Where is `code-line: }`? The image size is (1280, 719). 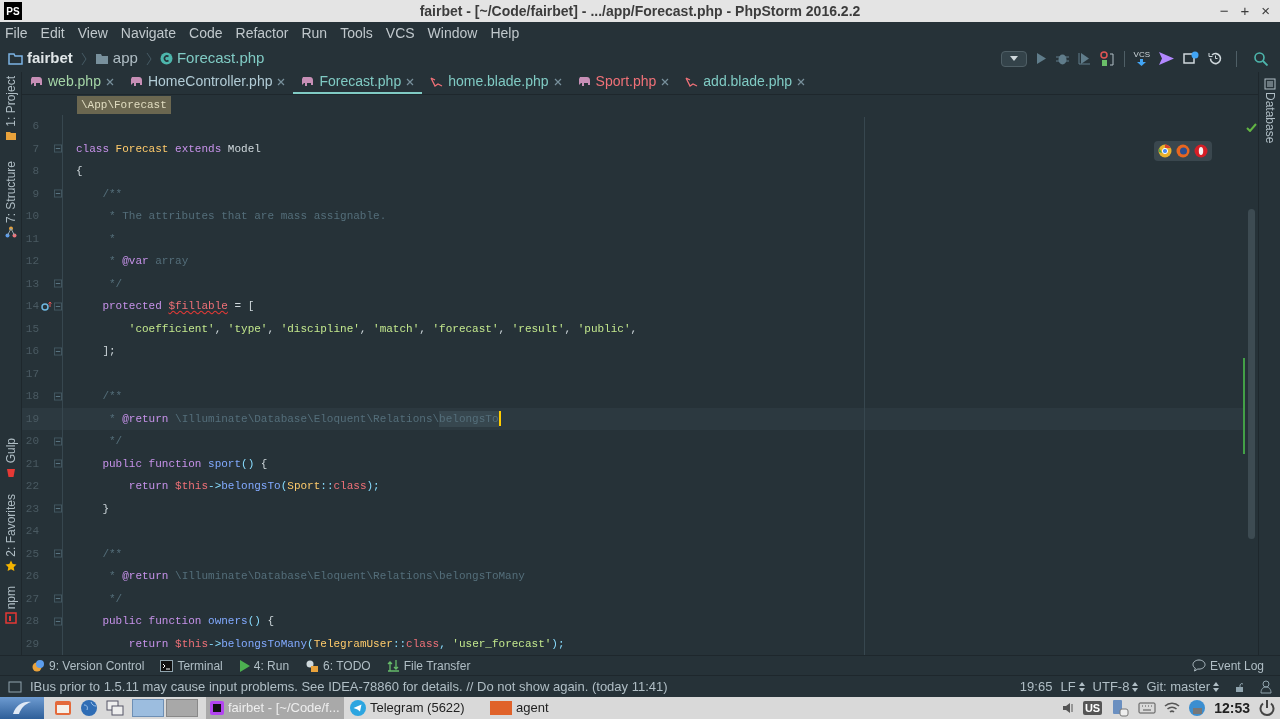 code-line: } is located at coordinates (105, 509).